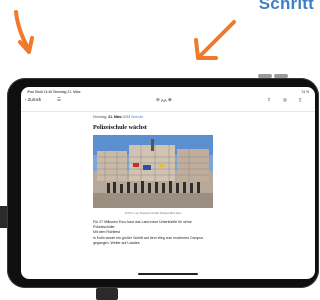 The image size is (320, 300). What do you see at coordinates (24, 32) in the screenshot?
I see `arrow-down-icon` at bounding box center [24, 32].